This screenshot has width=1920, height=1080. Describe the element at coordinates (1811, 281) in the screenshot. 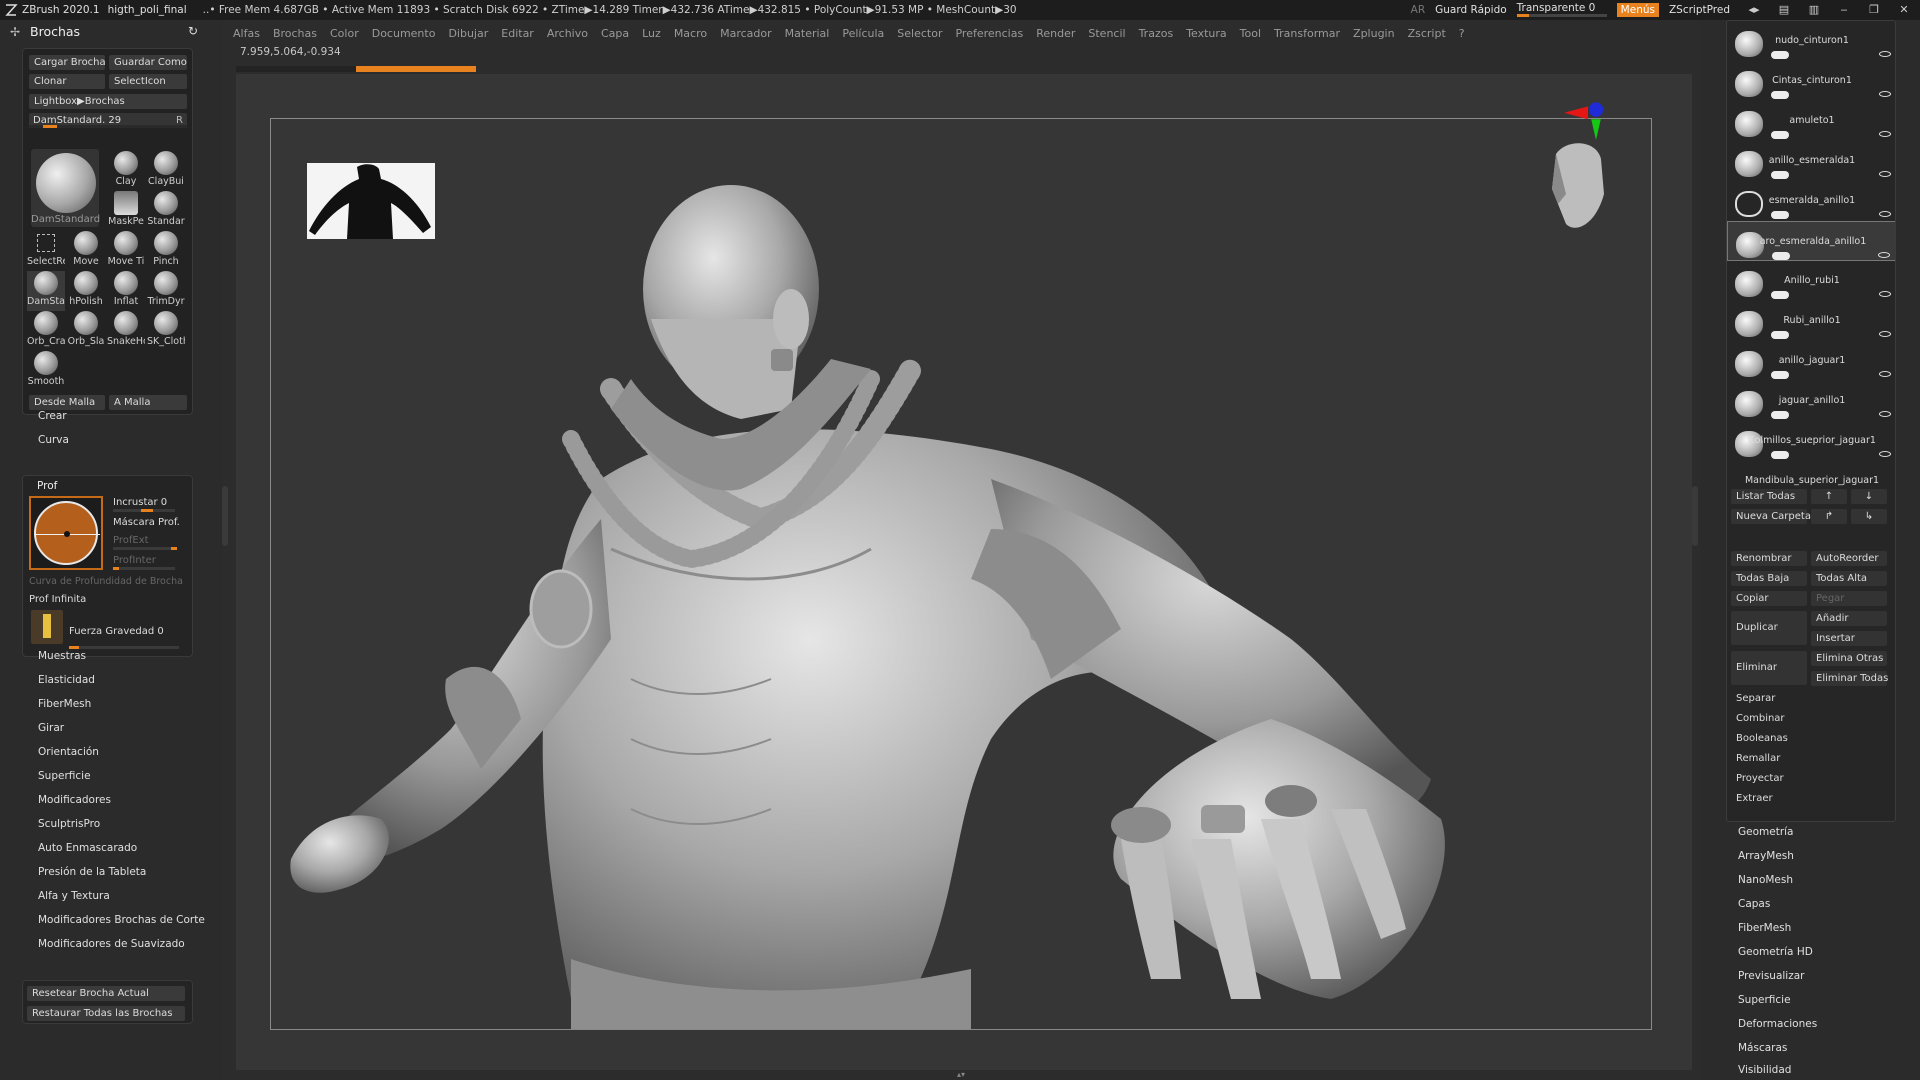

I see `subtool-item: Anillo_rubi1` at that location.